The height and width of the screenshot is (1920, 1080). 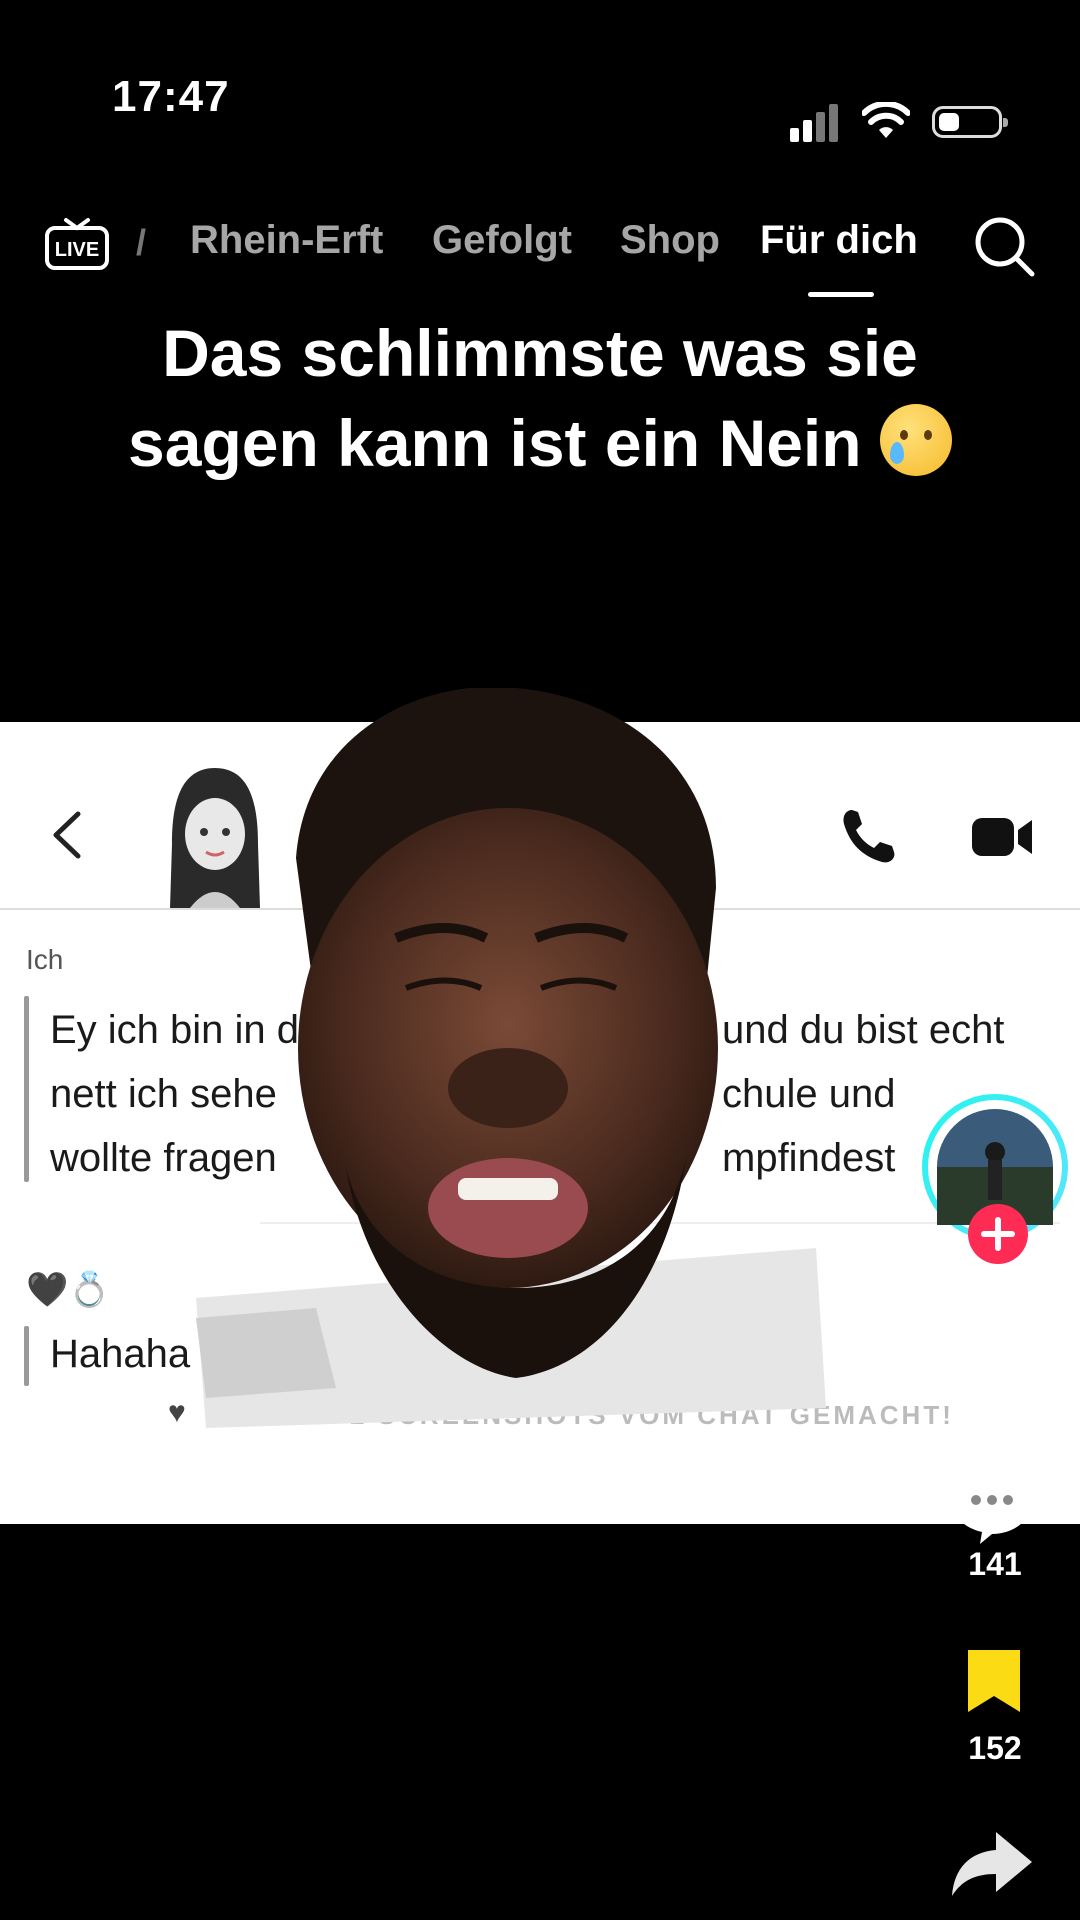 What do you see at coordinates (995, 1564) in the screenshot?
I see `comment-count: 141` at bounding box center [995, 1564].